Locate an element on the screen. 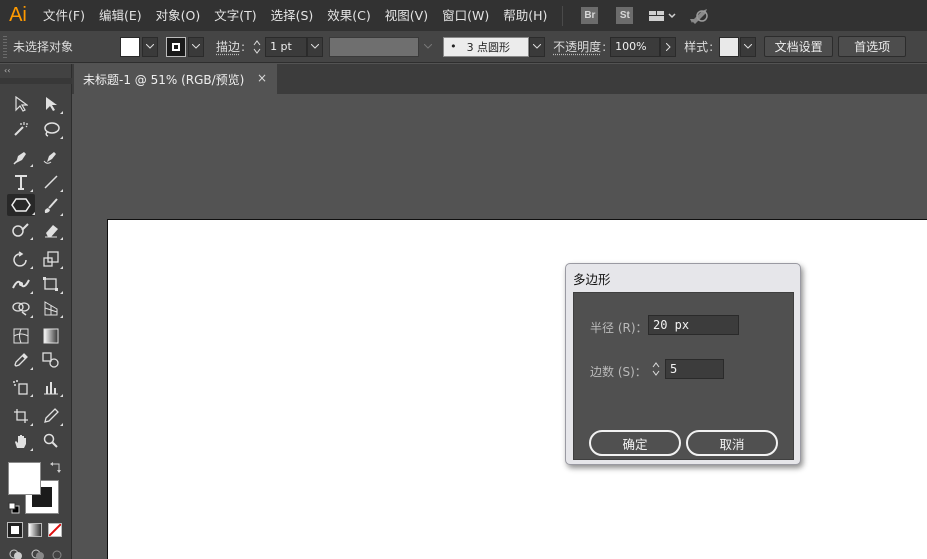 The height and width of the screenshot is (559, 927). color-mode-button is located at coordinates (15, 530).